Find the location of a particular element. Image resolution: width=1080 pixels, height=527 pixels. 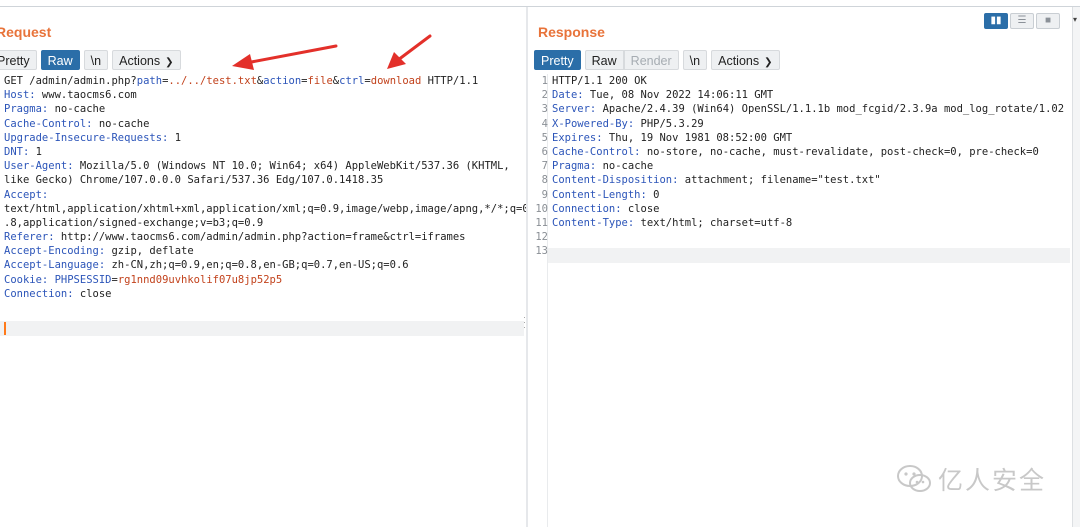

watermark: 亿人安全 is located at coordinates (971, 479).